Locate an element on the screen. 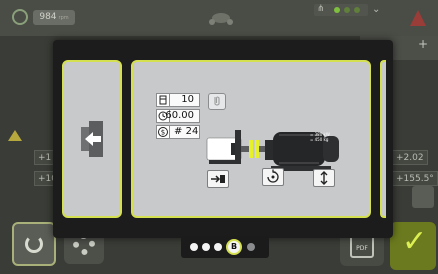 The height and width of the screenshot is (274, 438). right-value-2: +155.5° is located at coordinates (415, 178).